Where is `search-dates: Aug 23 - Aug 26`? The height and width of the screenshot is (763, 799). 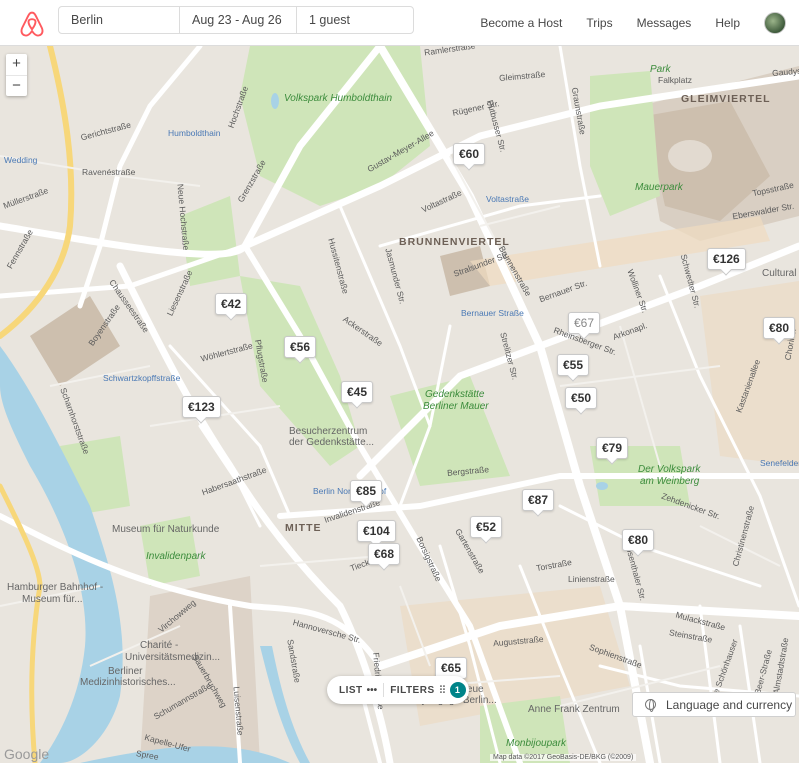 search-dates: Aug 23 - Aug 26 is located at coordinates (237, 20).